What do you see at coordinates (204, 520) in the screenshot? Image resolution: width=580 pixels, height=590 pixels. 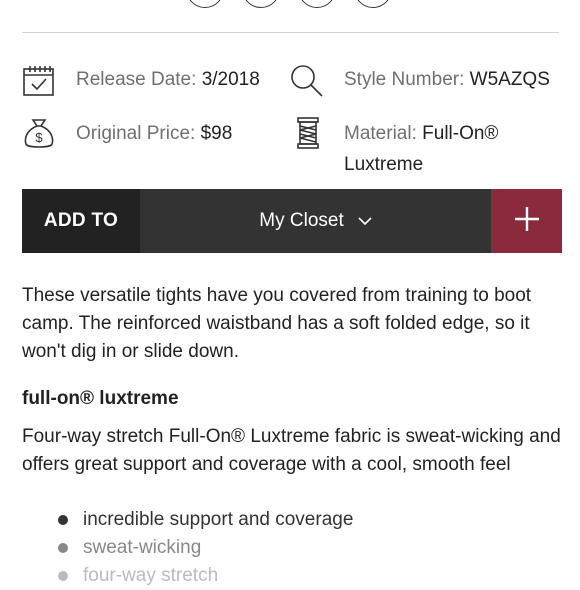 I see `feature-bullet: incredible support and coverage` at bounding box center [204, 520].